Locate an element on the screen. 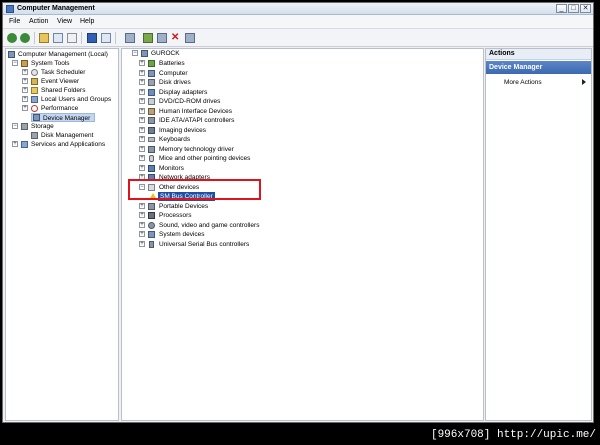 This screenshot has width=600, height=445. usb-icon is located at coordinates (151, 244).